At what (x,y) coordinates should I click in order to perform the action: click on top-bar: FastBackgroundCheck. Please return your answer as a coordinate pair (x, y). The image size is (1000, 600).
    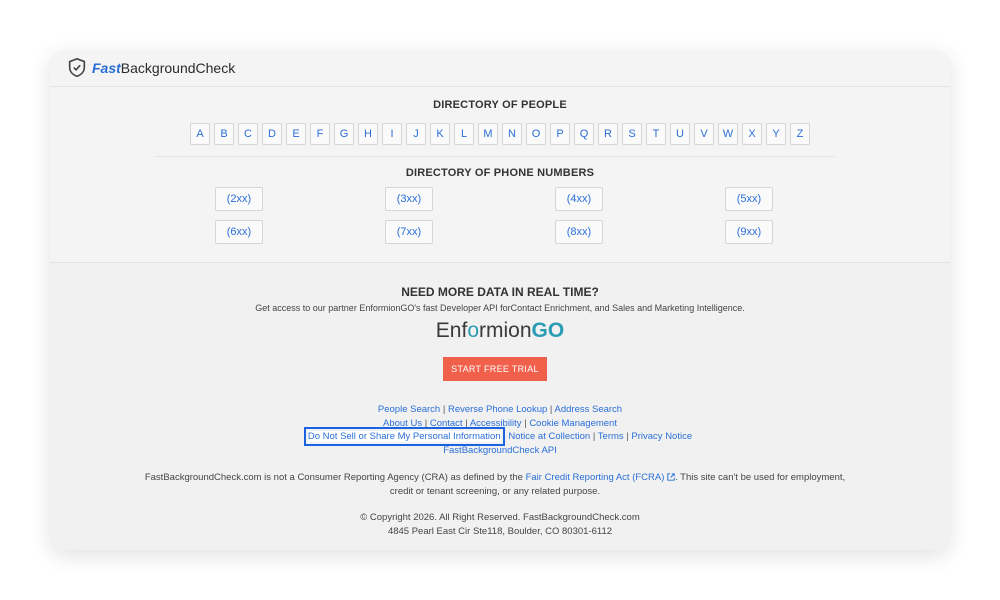
    Looking at the image, I should click on (500, 68).